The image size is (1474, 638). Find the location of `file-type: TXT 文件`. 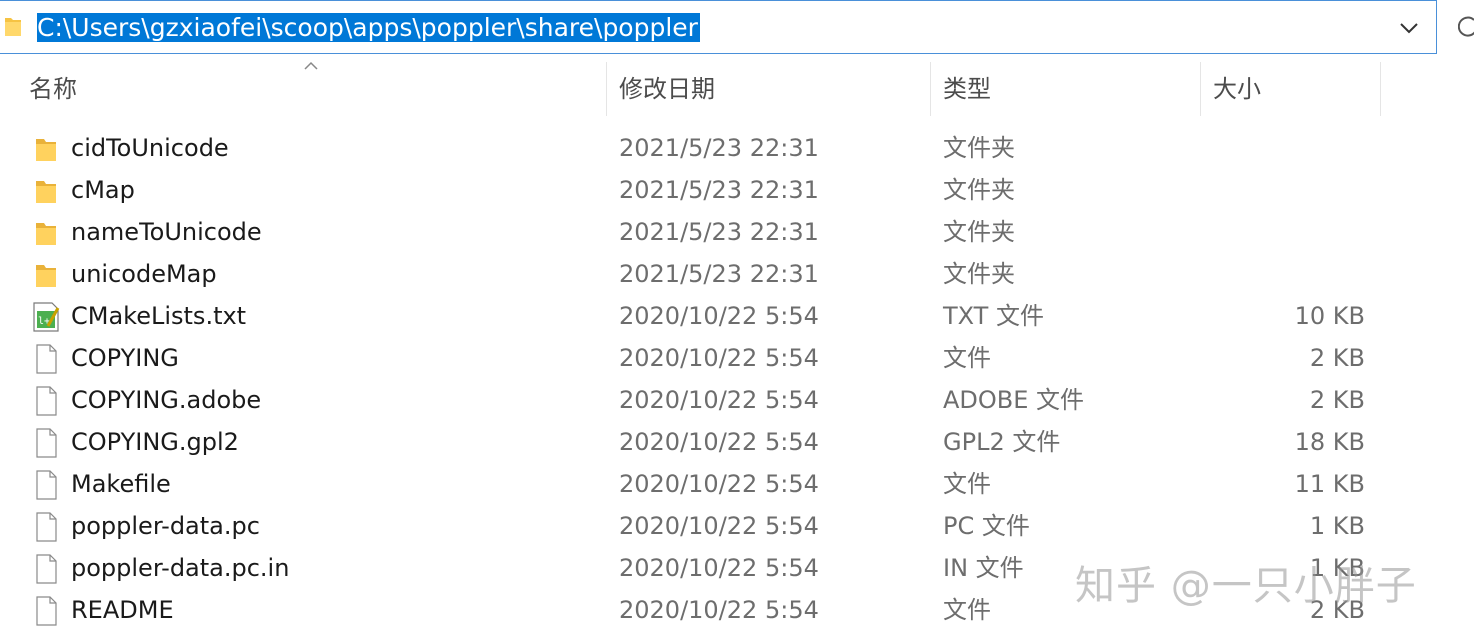

file-type: TXT 文件 is located at coordinates (993, 316).